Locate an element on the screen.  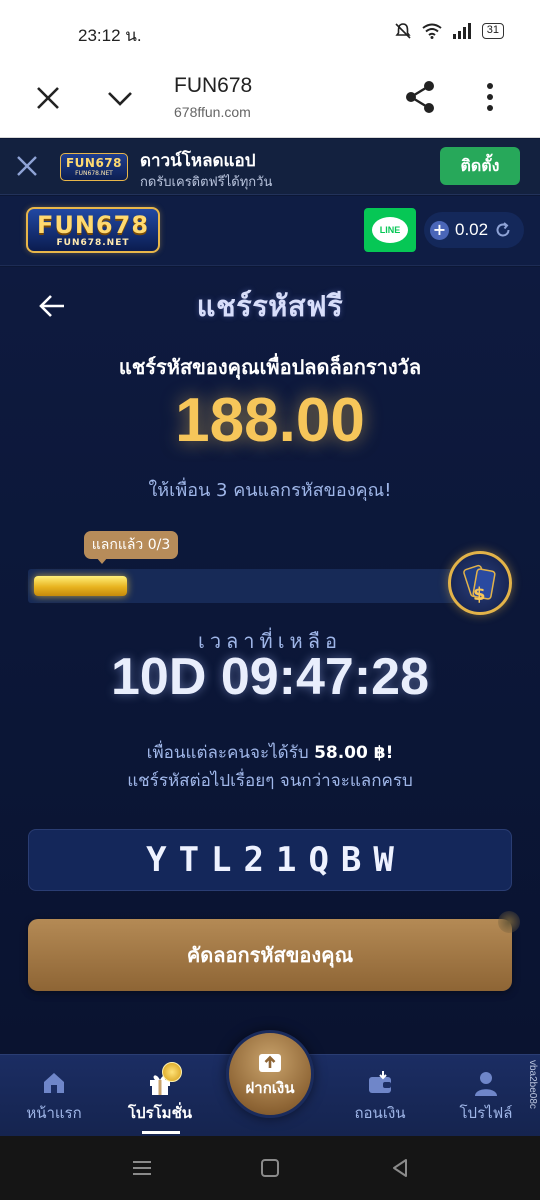
home-square-icon is located at coordinates (270, 1168).